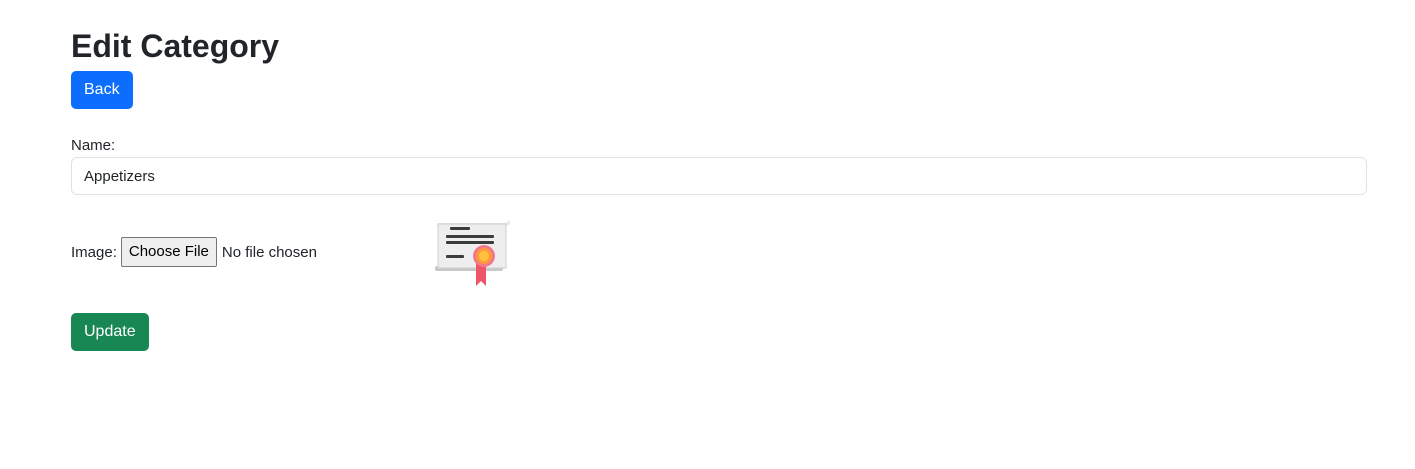 This screenshot has width=1415, height=469. Describe the element at coordinates (102, 90) in the screenshot. I see `back-button: Back` at that location.